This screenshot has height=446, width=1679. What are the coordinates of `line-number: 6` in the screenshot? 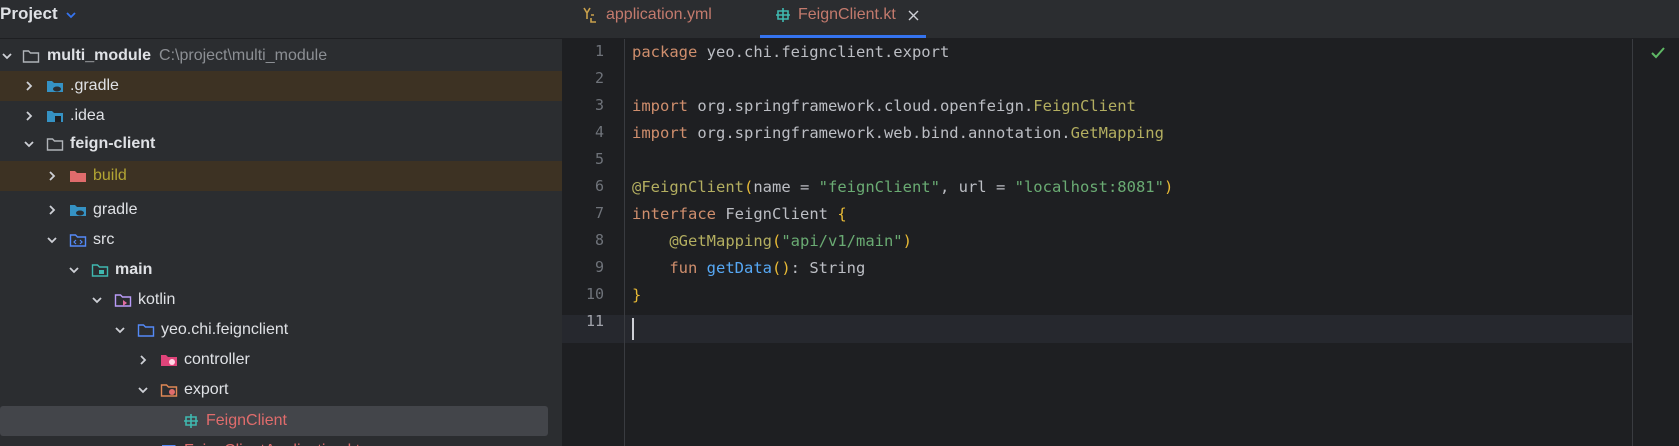 It's located at (599, 186).